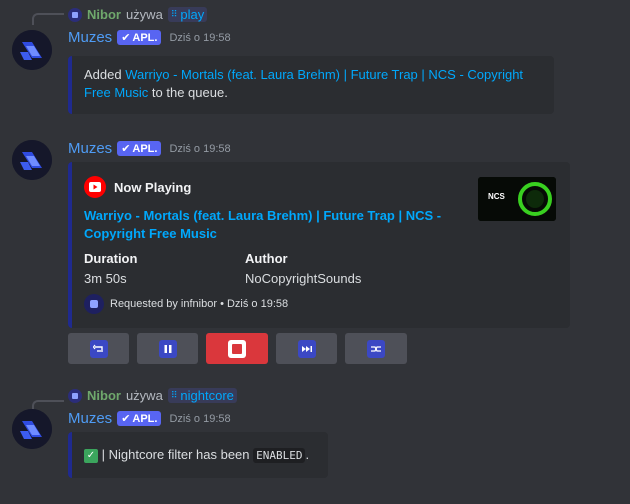  What do you see at coordinates (207, 395) in the screenshot?
I see `command-name: nightcore` at bounding box center [207, 395].